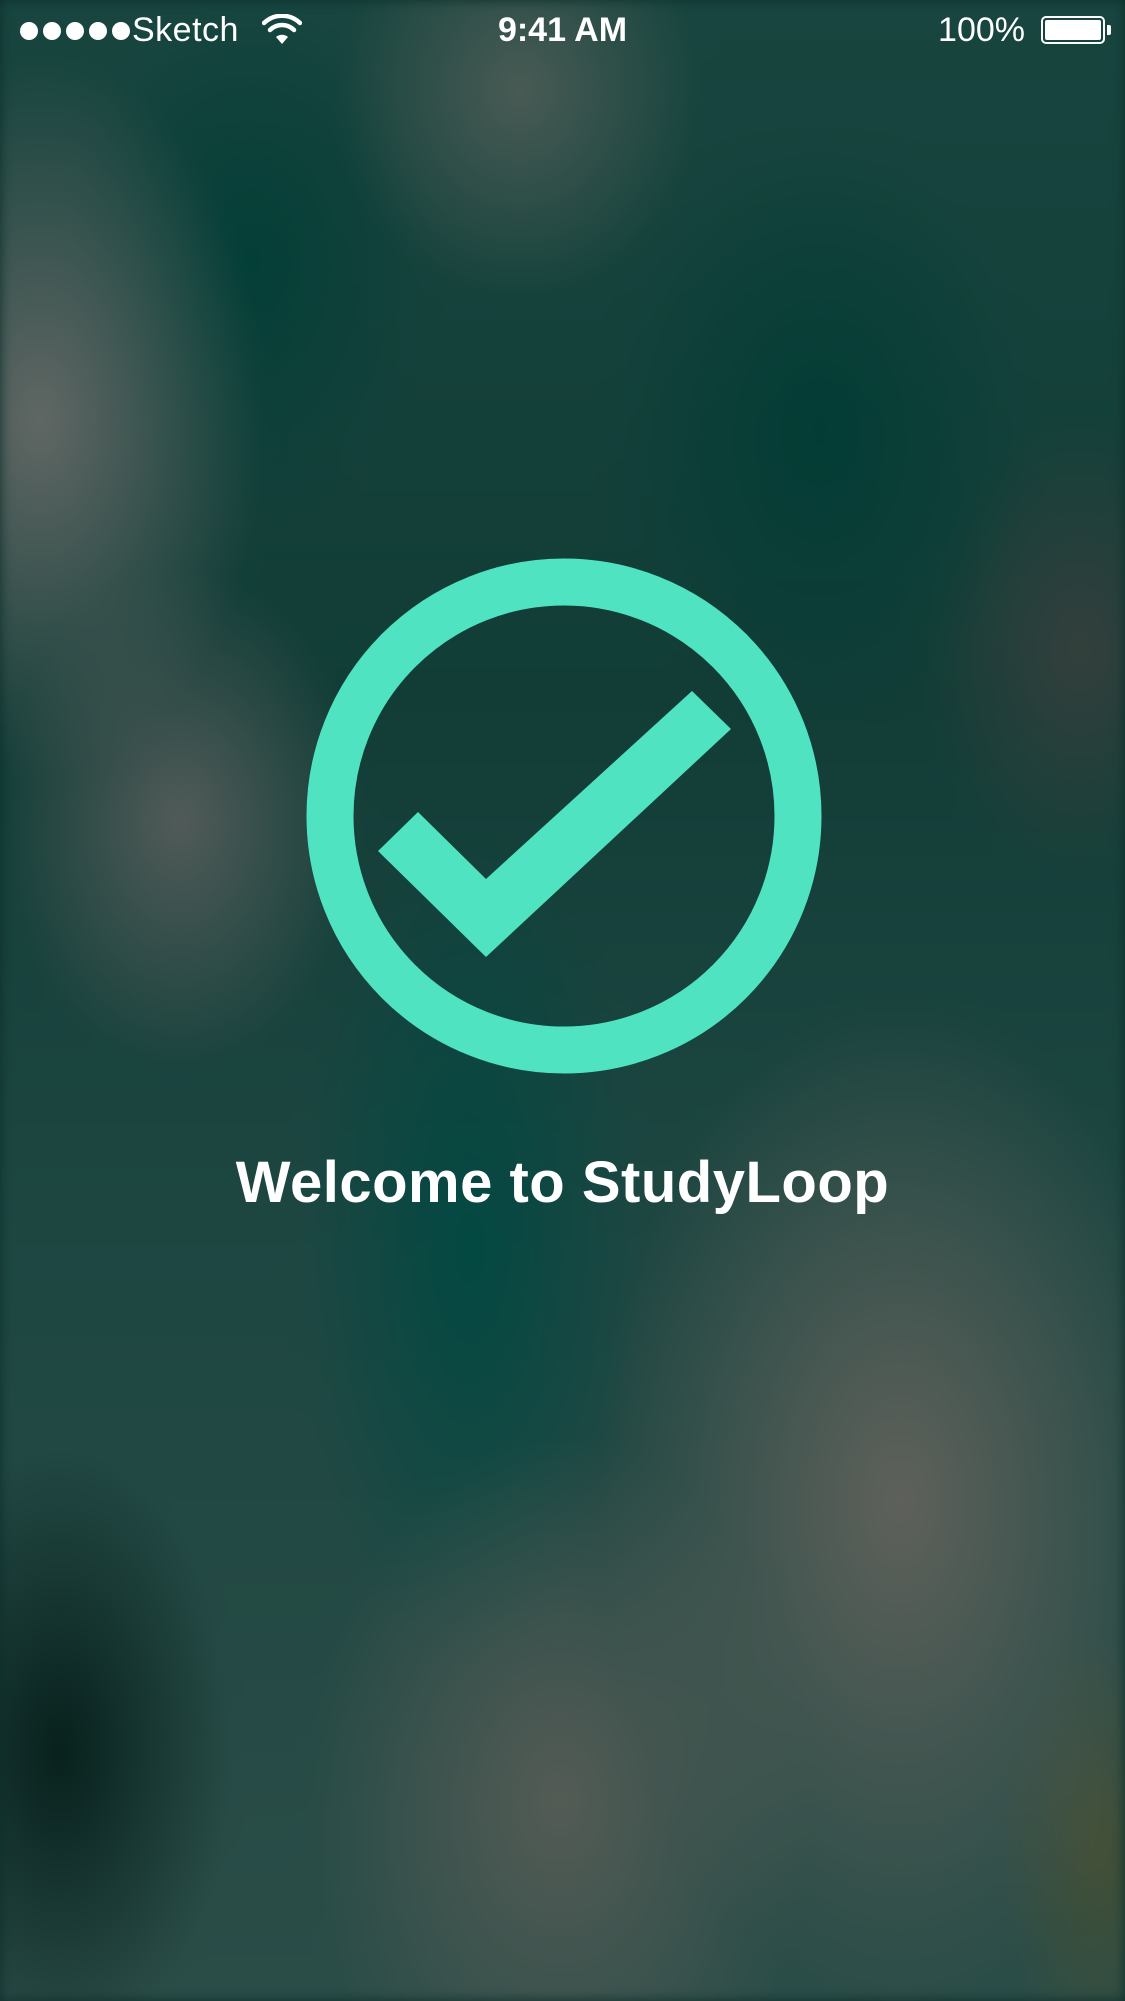 The width and height of the screenshot is (1125, 2001). What do you see at coordinates (554, 824) in the screenshot?
I see `check-mark` at bounding box center [554, 824].